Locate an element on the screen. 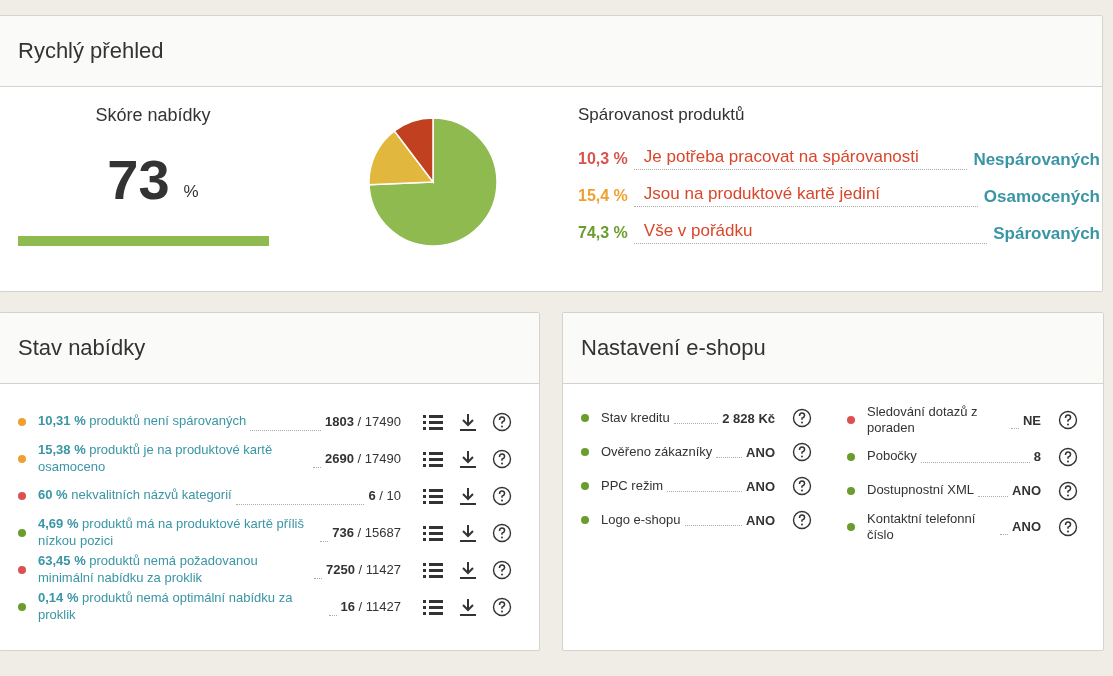 Image resolution: width=1113 pixels, height=676 pixels. pairing-percent: 74,3 % is located at coordinates (603, 233).